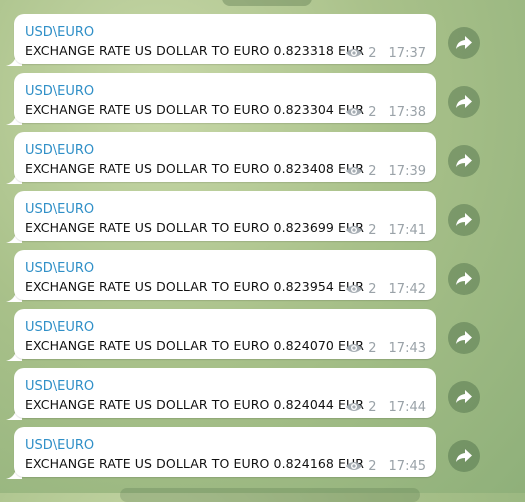  I want to click on message-meta: 2 17:39, so click(385, 171).